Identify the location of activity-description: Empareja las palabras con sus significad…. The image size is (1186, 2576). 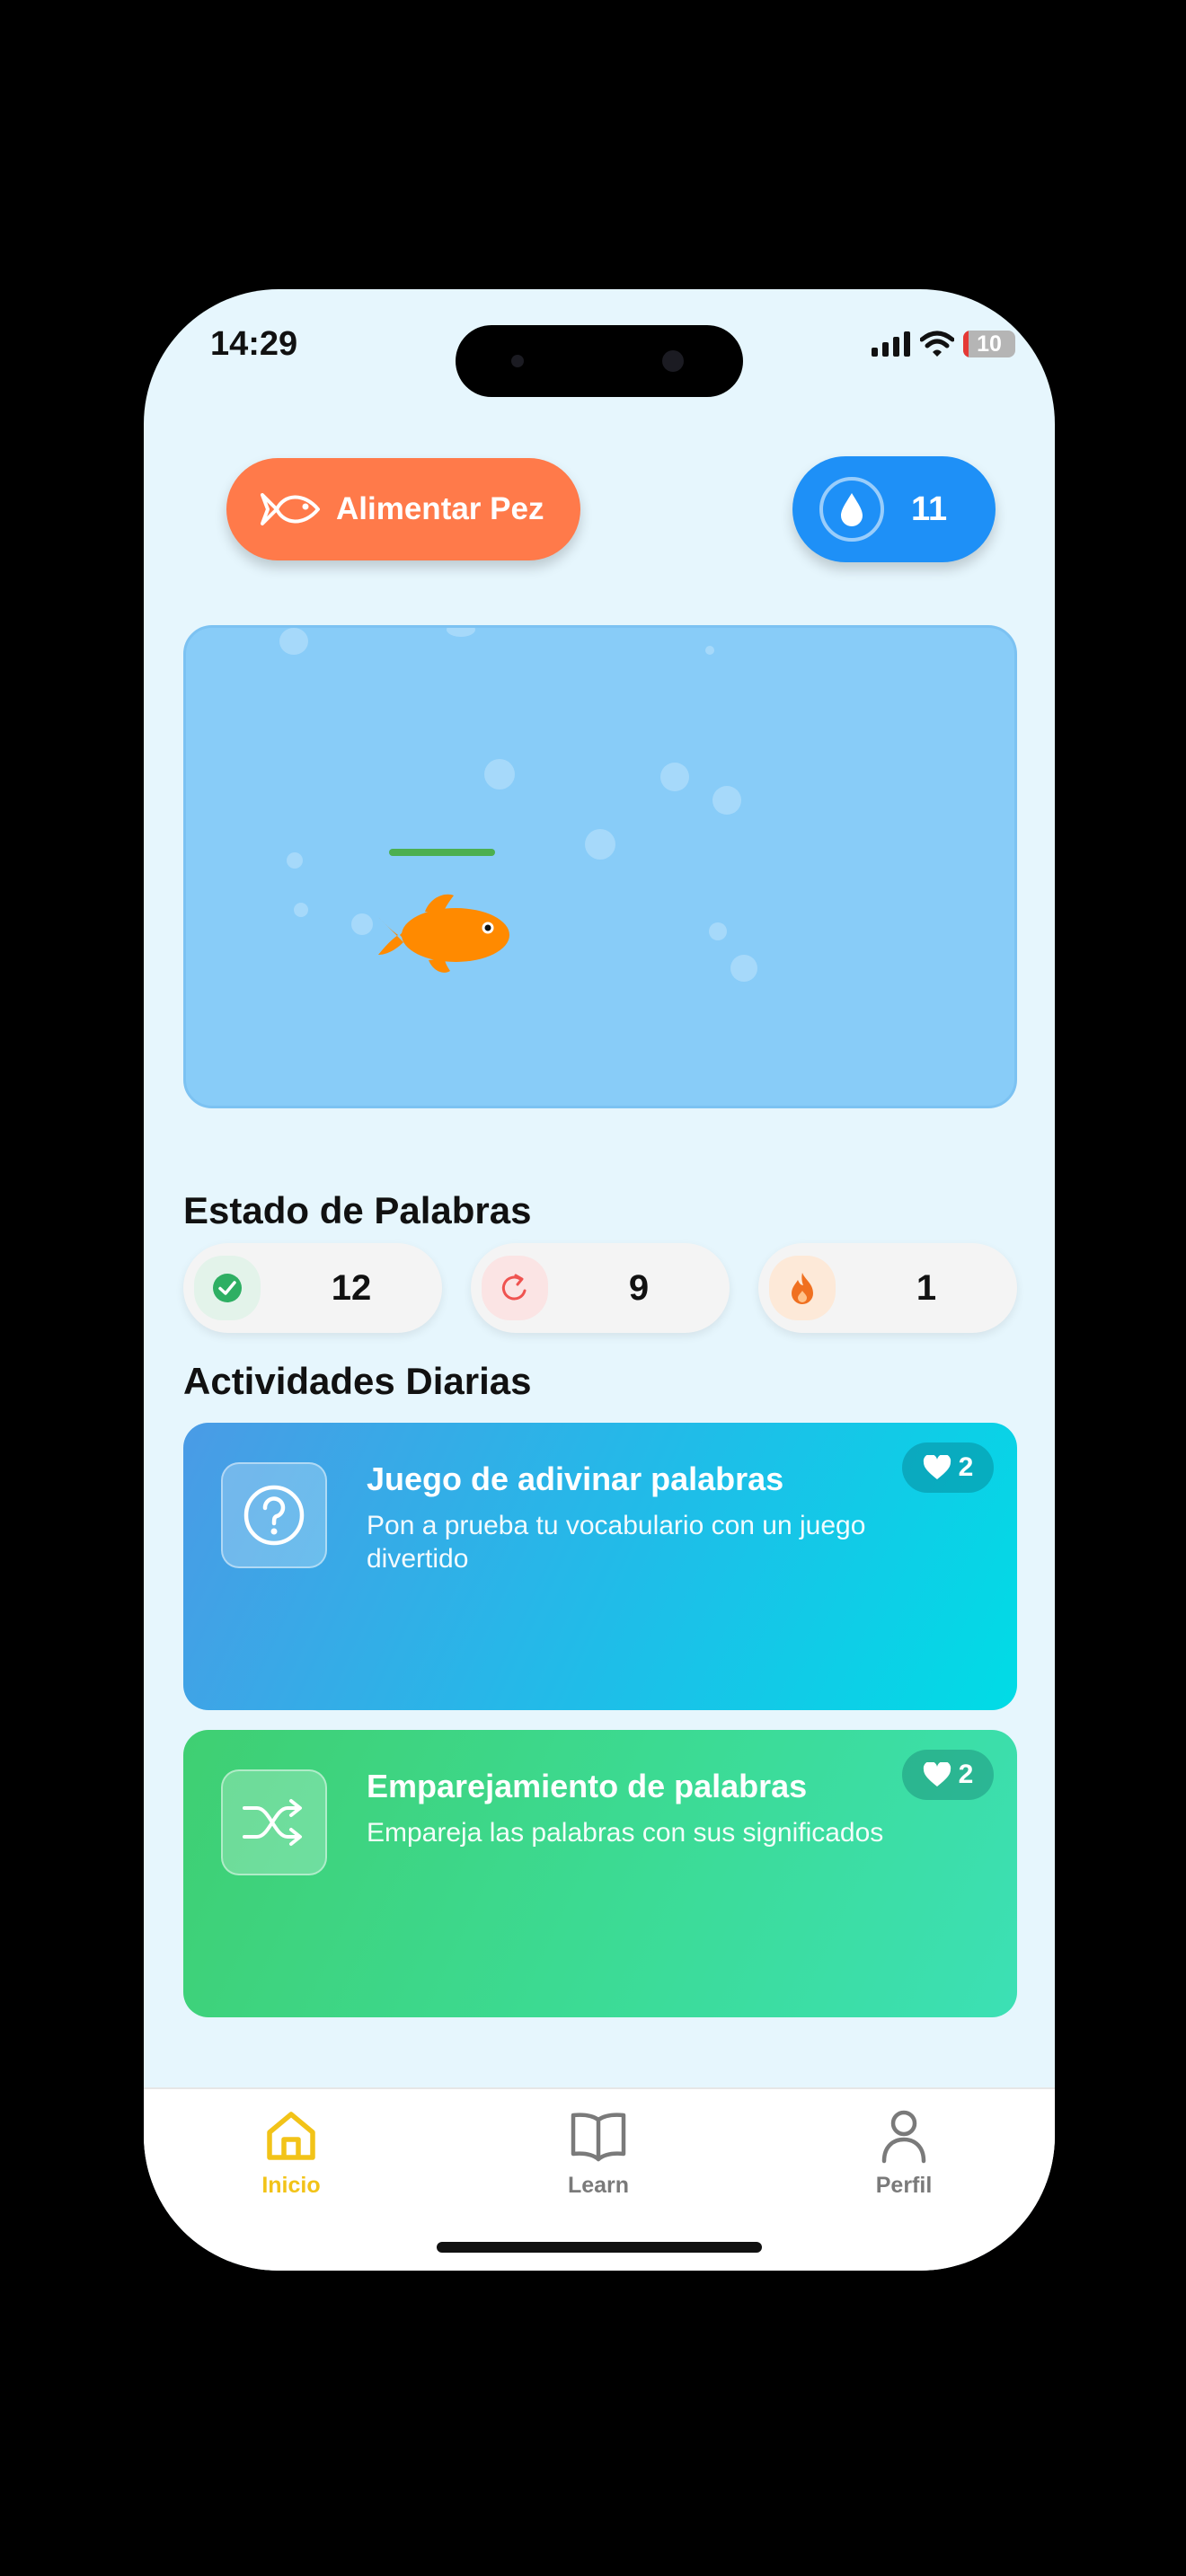
(625, 1833).